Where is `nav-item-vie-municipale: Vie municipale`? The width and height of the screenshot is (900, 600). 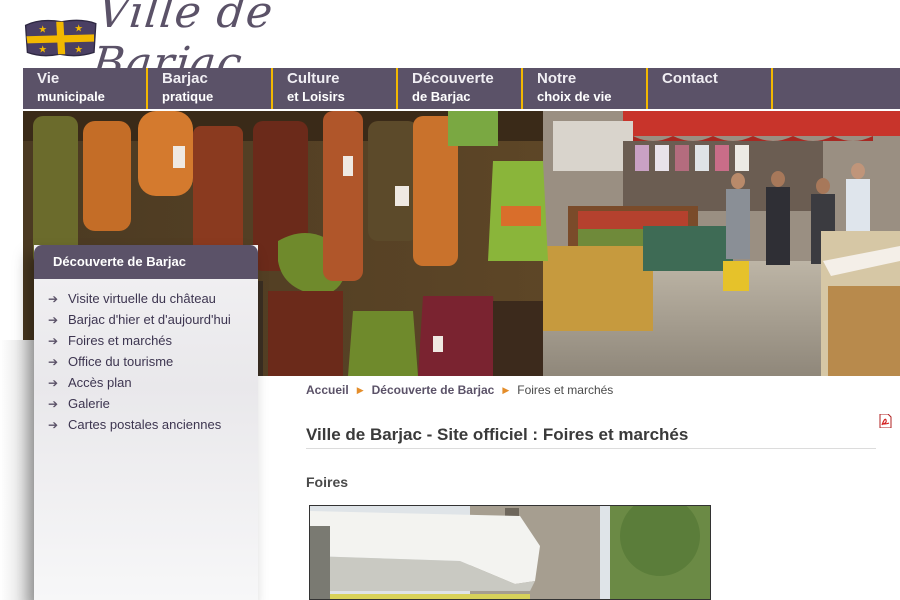 nav-item-vie-municipale: Vie municipale is located at coordinates (85, 88).